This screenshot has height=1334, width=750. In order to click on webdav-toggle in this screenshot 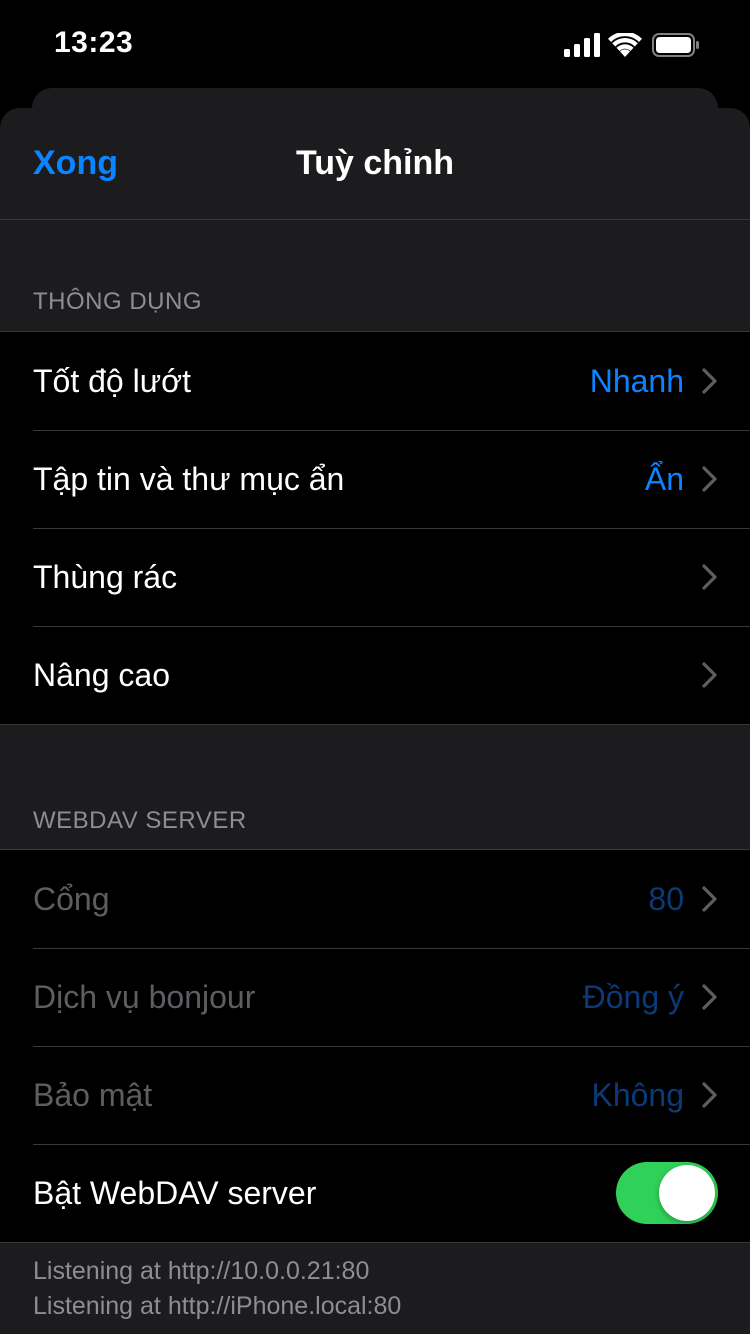, I will do `click(667, 1193)`.